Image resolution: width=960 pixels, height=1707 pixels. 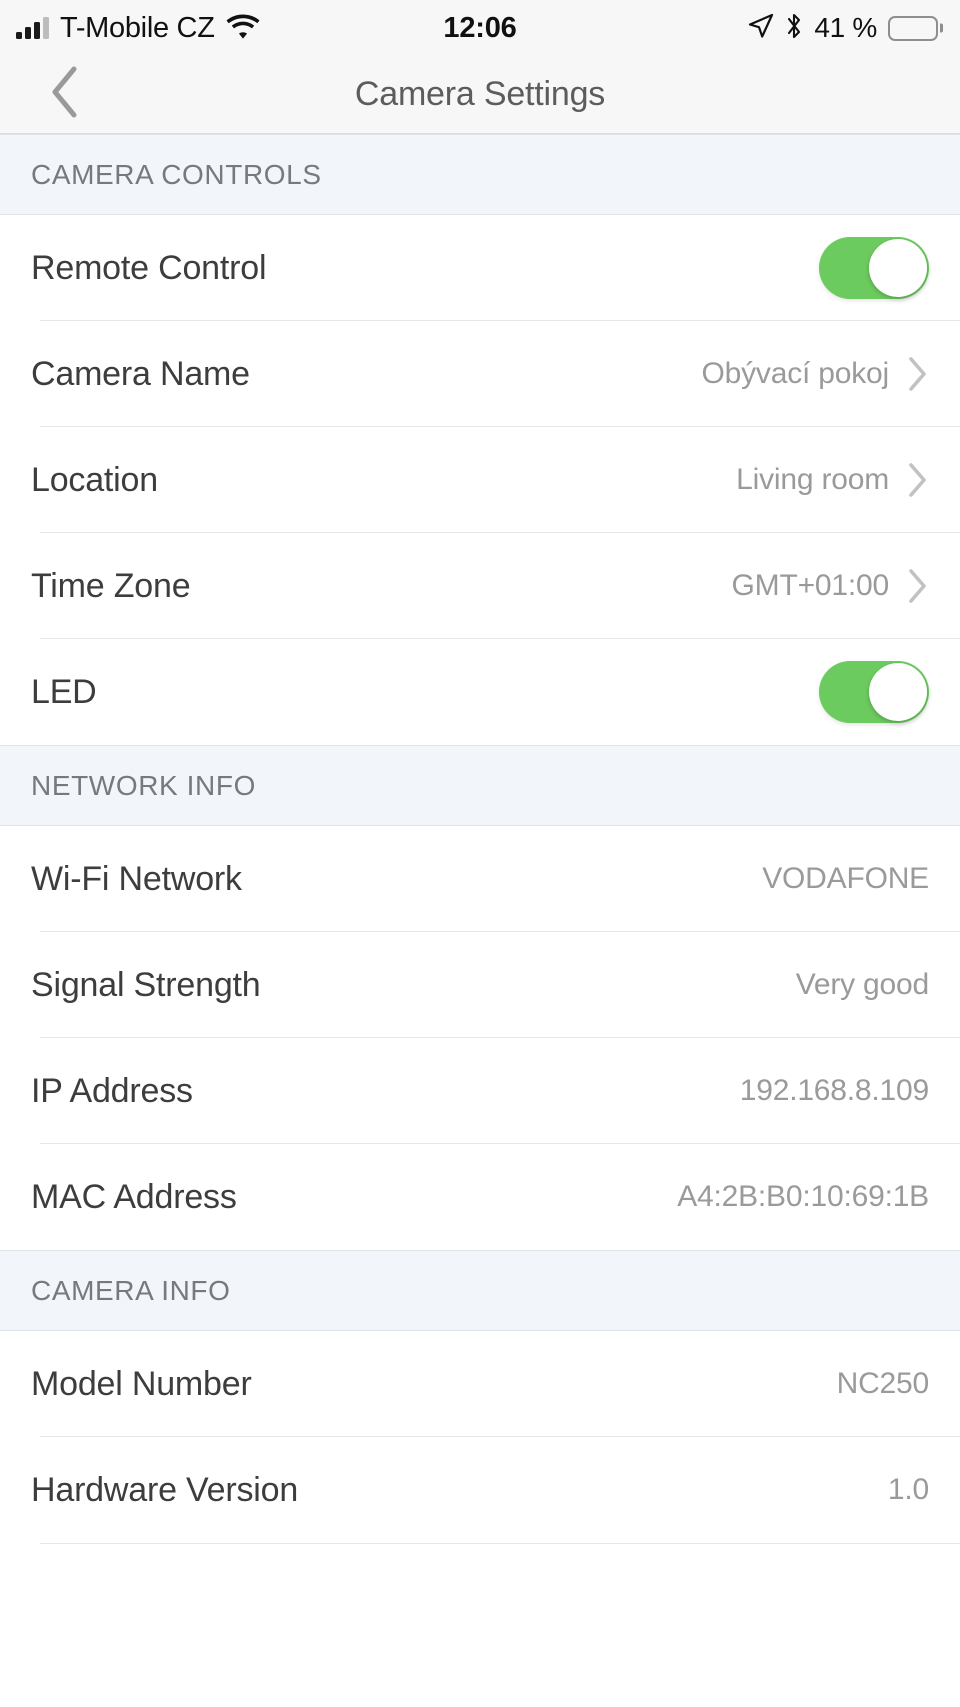 What do you see at coordinates (149, 267) in the screenshot?
I see `row-label: Remote Control` at bounding box center [149, 267].